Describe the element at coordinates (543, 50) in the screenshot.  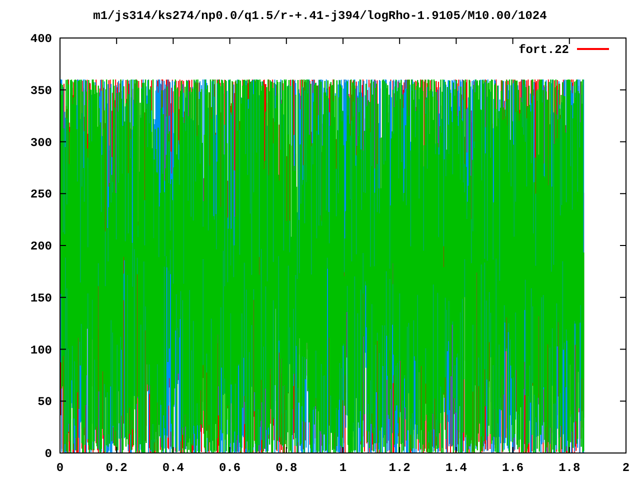
I see `legend-label: fort.22` at that location.